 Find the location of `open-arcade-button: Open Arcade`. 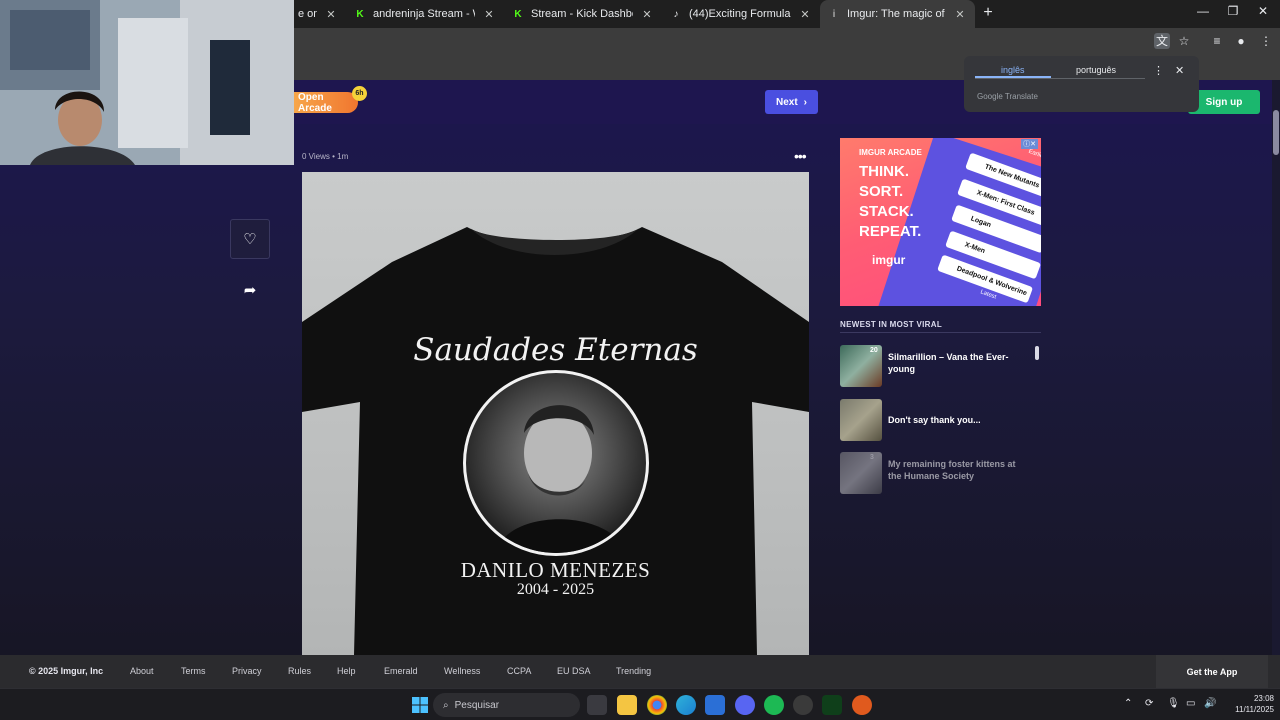

open-arcade-button: Open Arcade is located at coordinates (326, 103).